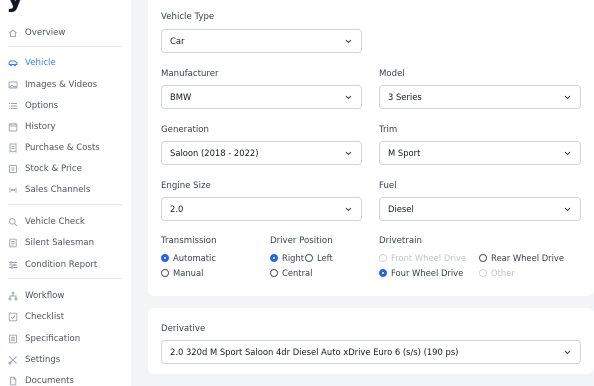 The height and width of the screenshot is (386, 594). Describe the element at coordinates (190, 74) in the screenshot. I see `manufacturer-label: Manufacturer` at that location.